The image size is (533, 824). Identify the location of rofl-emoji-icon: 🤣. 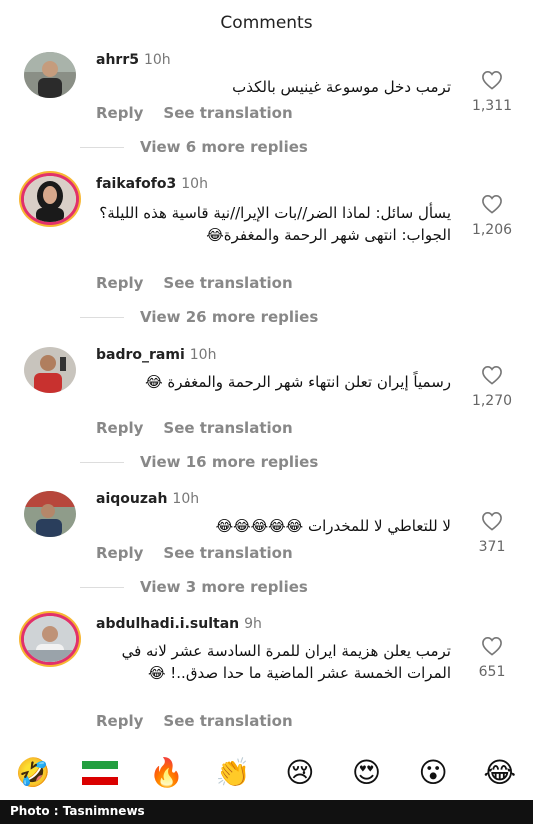
(33, 772).